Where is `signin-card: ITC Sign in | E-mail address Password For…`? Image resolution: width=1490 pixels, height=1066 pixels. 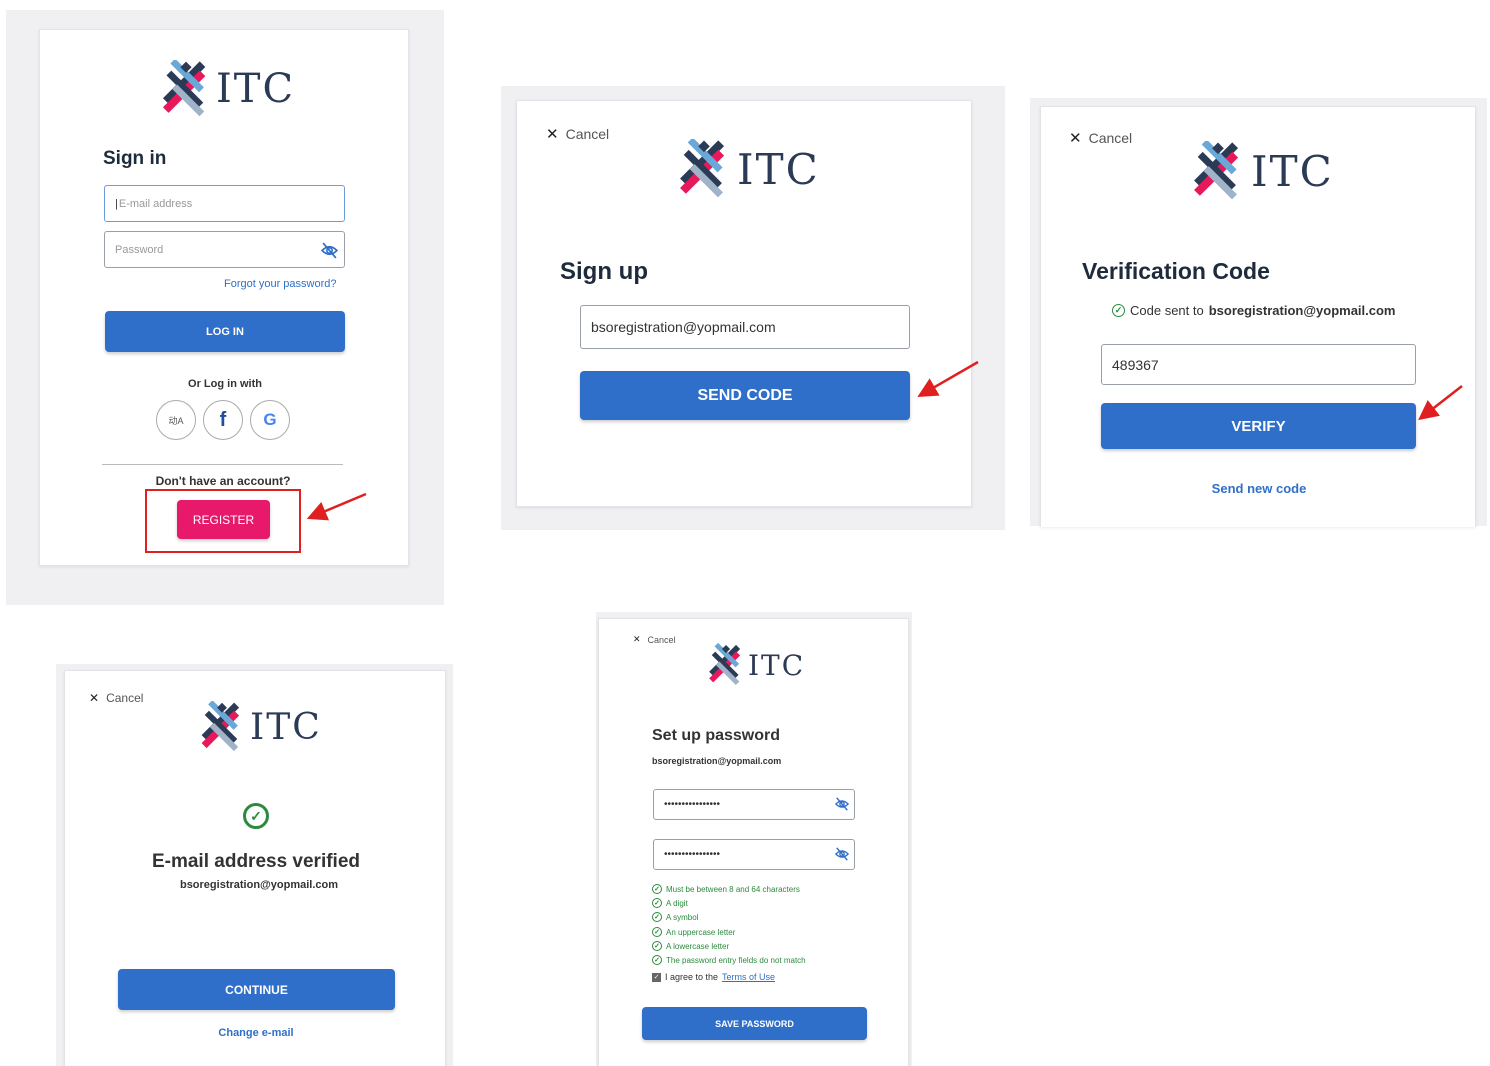 signin-card: ITC Sign in | E-mail address Password For… is located at coordinates (224, 297).